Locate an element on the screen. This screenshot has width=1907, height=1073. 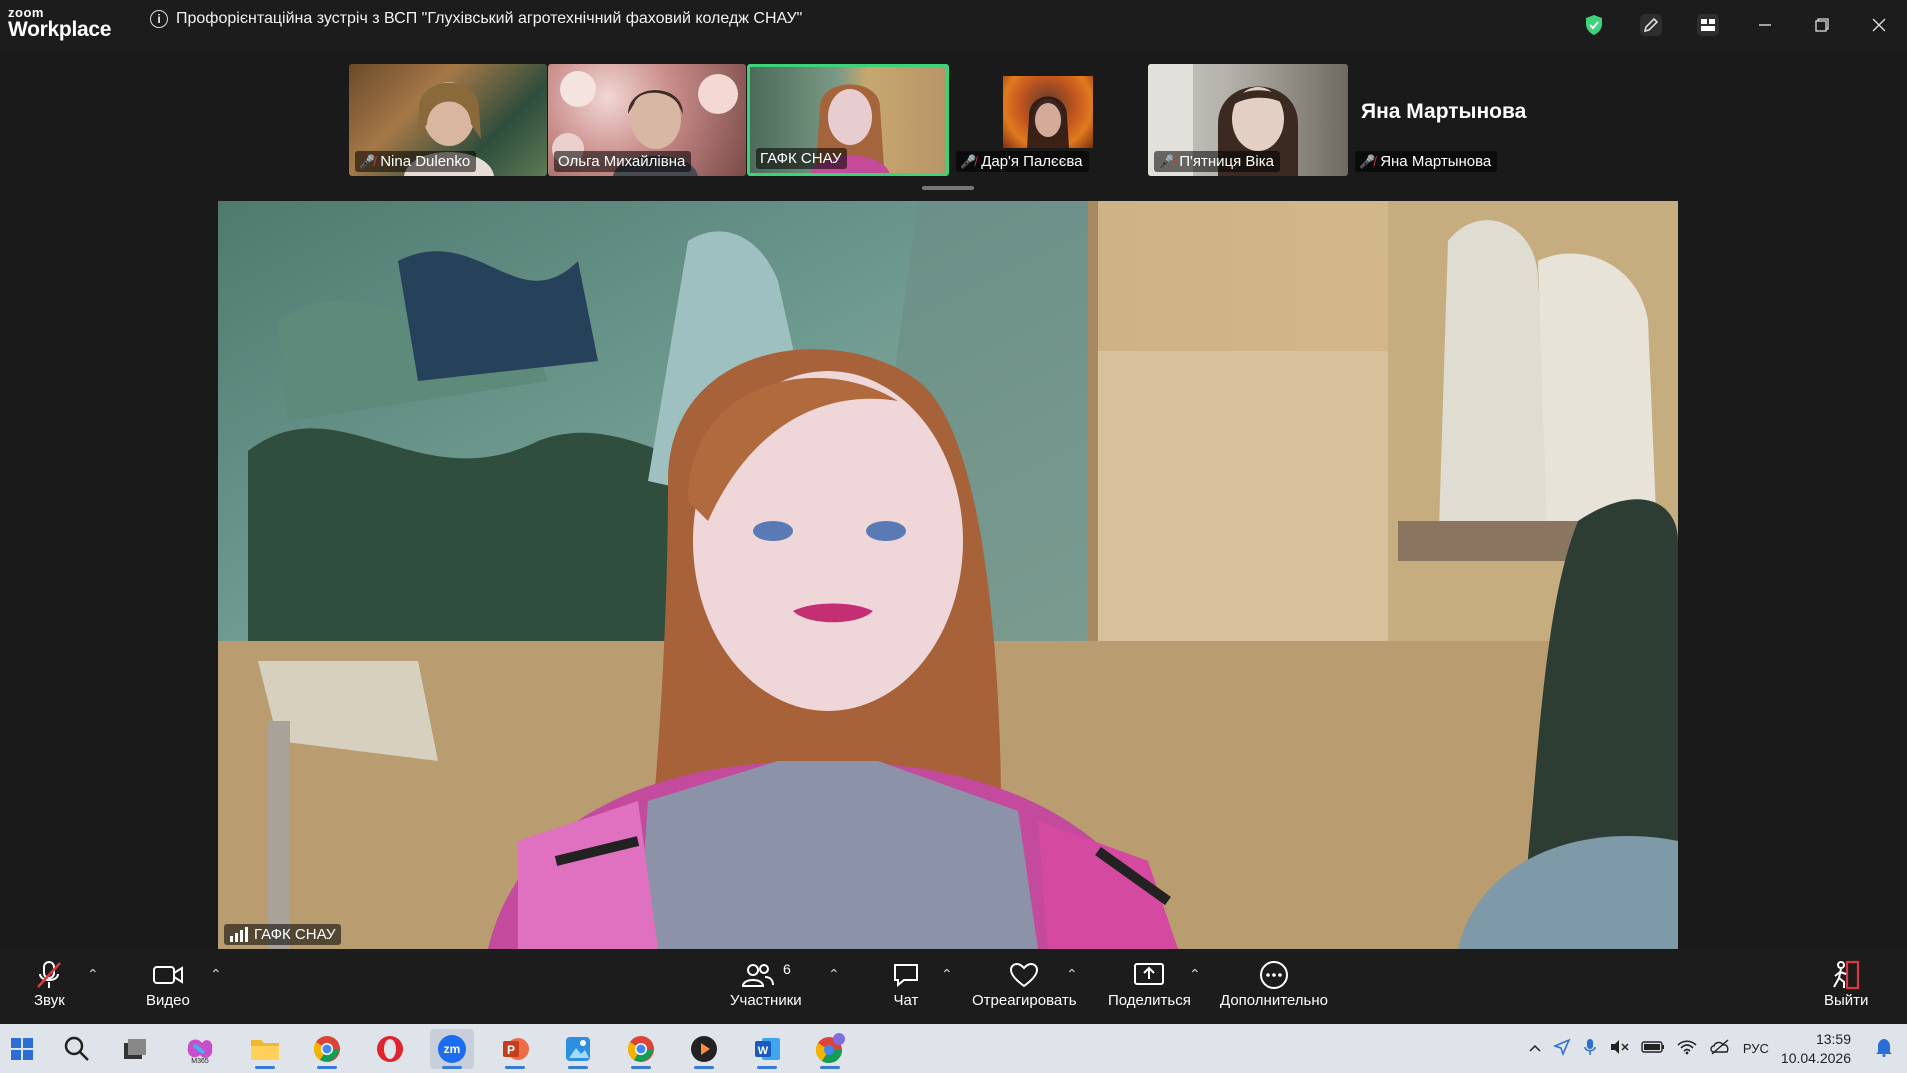
battery-icon is located at coordinates (1653, 1048).